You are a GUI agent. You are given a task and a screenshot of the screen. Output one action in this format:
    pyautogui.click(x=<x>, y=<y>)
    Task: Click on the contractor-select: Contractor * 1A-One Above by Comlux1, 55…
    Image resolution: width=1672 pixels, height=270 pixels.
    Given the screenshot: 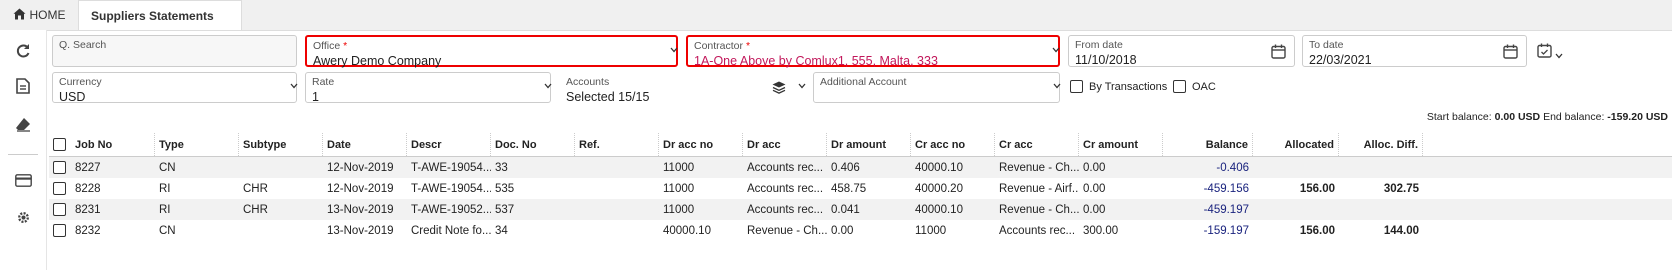 What is the action you would take?
    pyautogui.click(x=873, y=51)
    